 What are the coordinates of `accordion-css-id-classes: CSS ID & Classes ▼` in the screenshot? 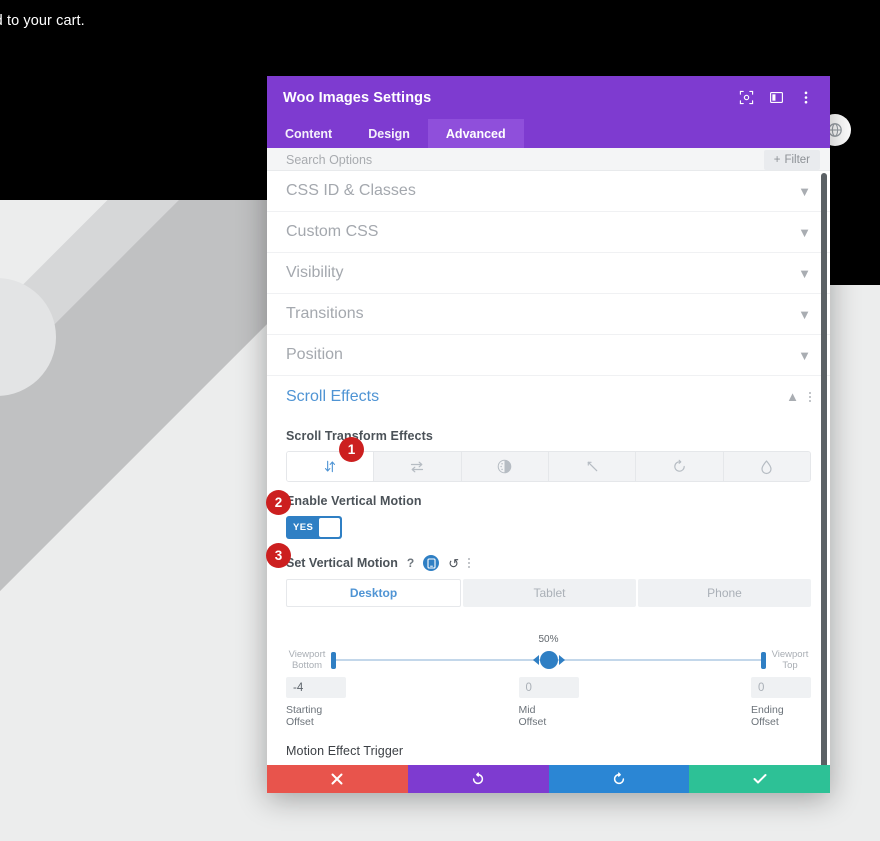 It's located at (548, 191).